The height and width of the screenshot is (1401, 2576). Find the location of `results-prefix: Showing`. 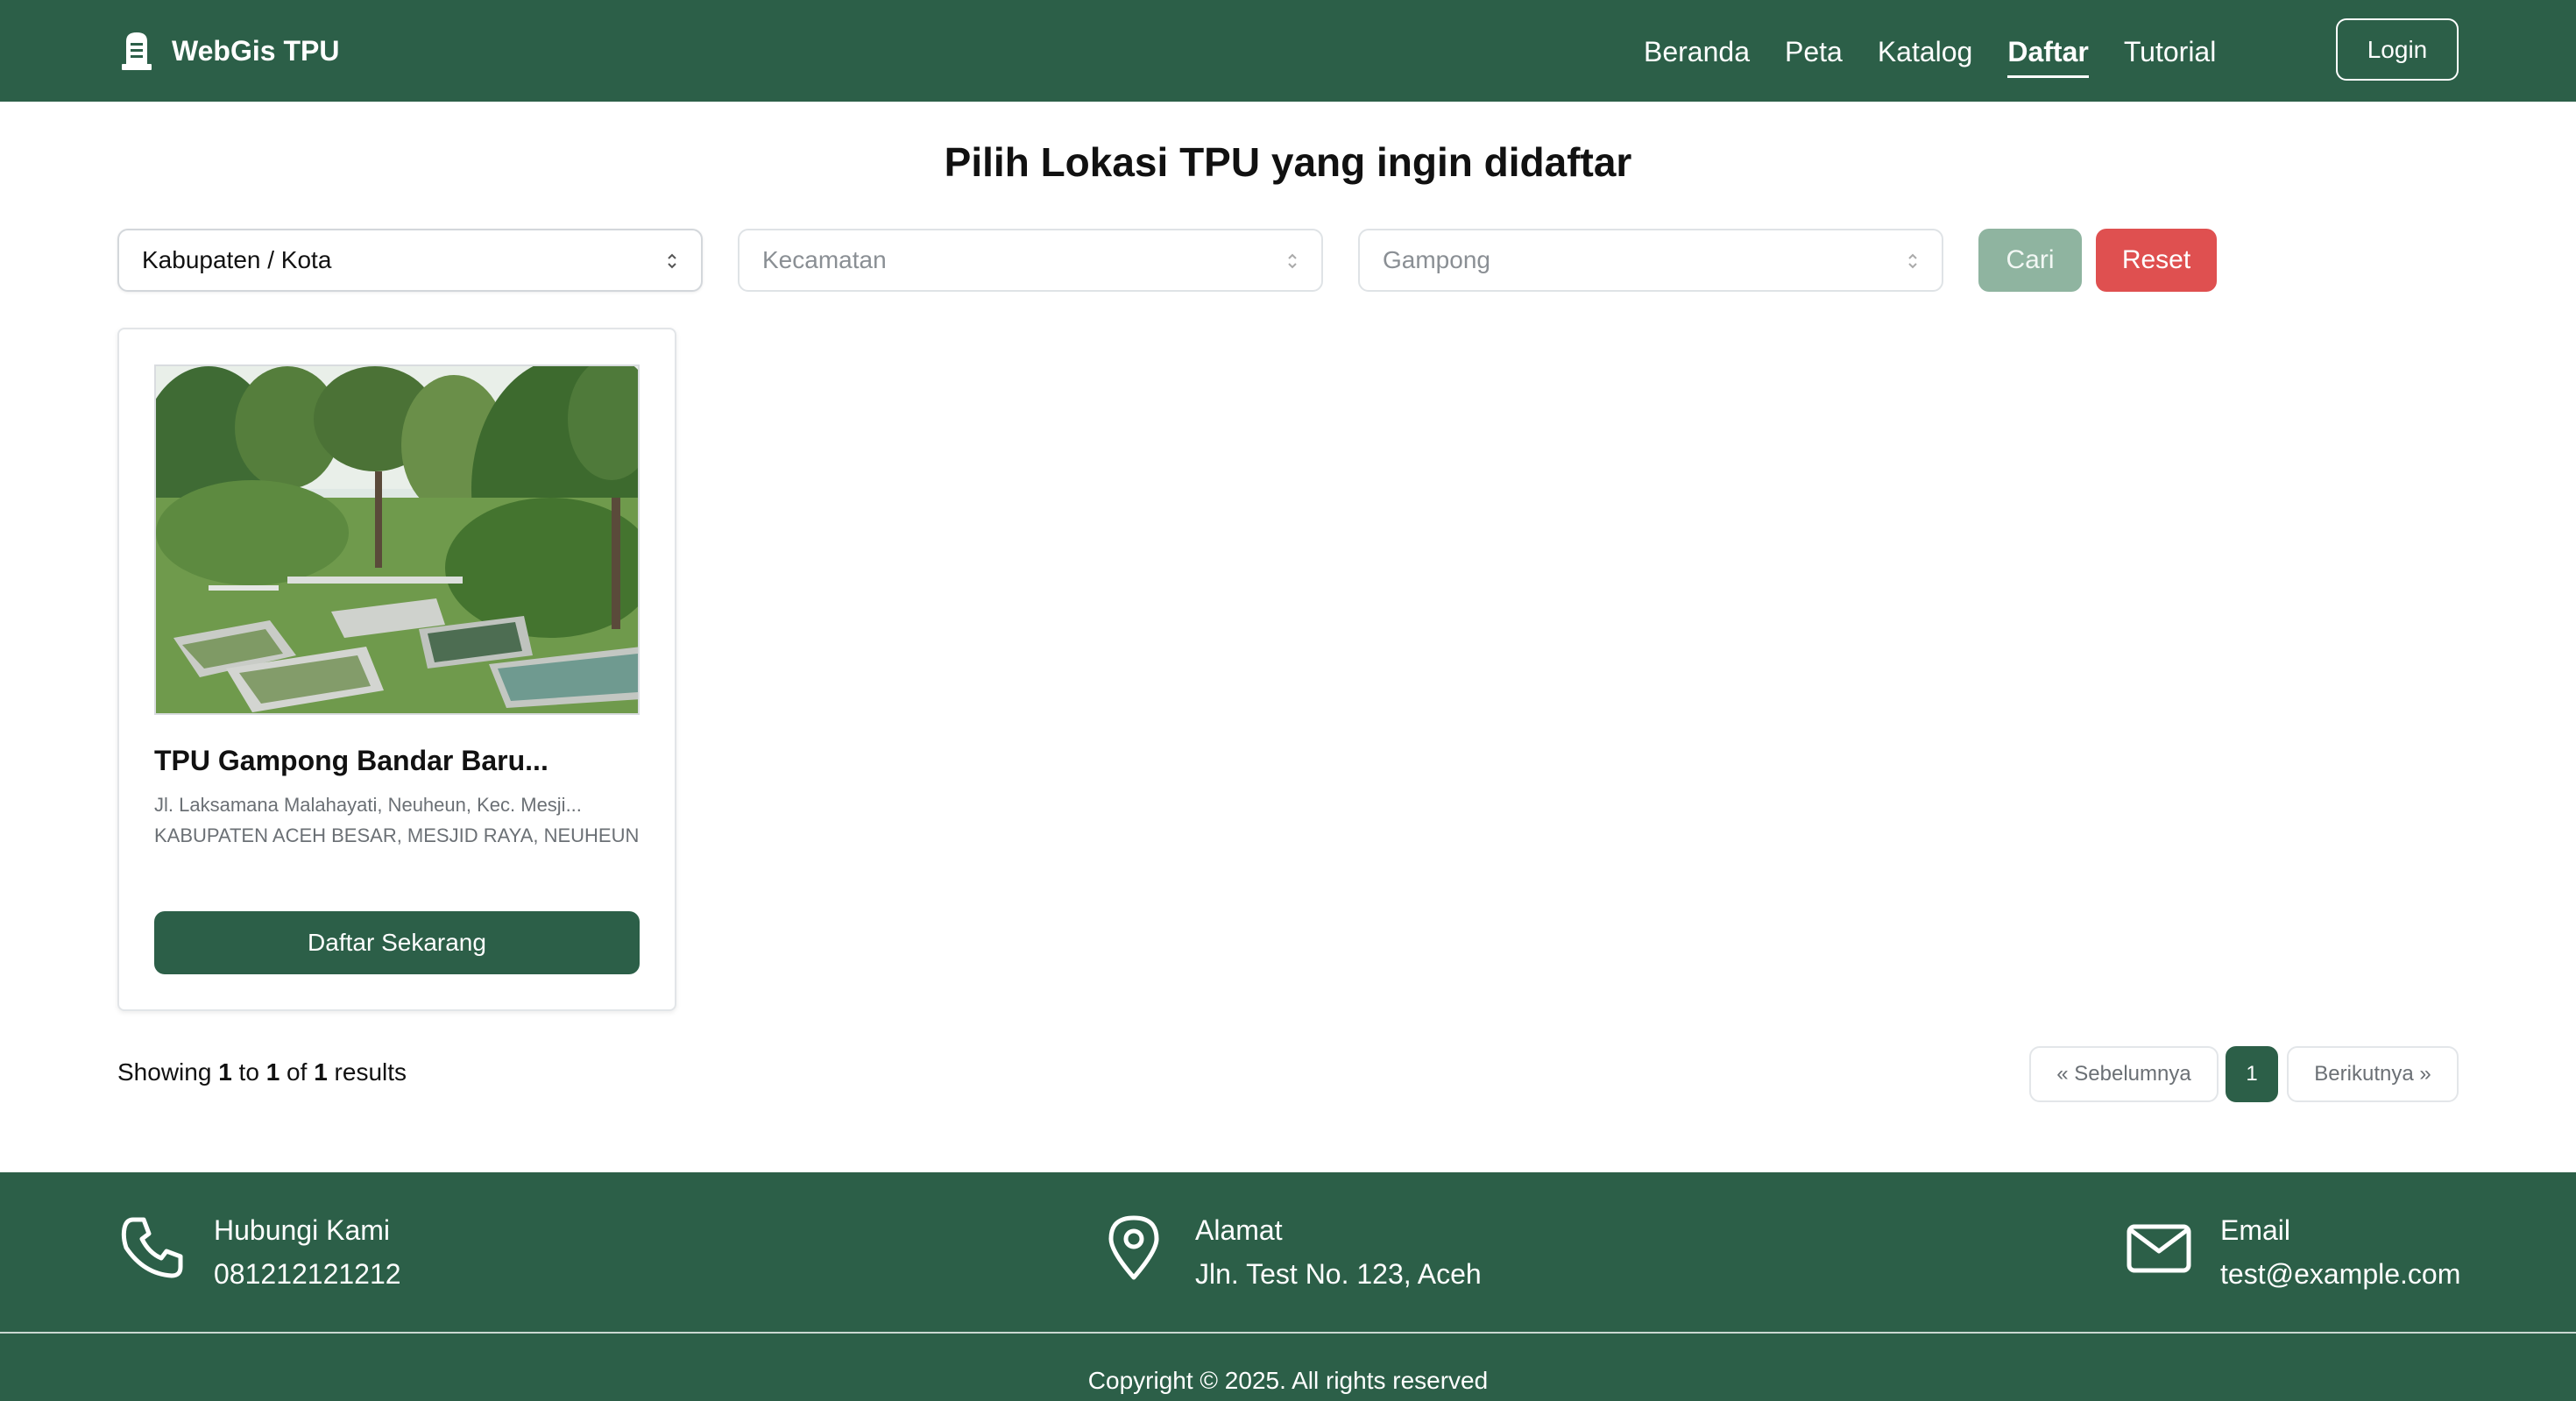

results-prefix: Showing is located at coordinates (164, 1072).